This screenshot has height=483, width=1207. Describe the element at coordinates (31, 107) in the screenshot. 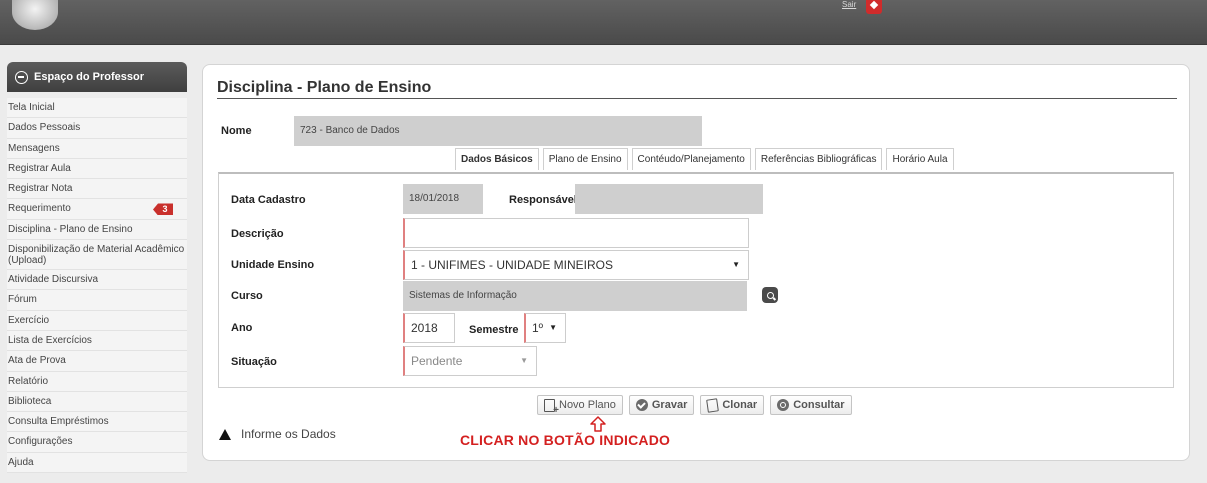

I see `sidebar-item-label: Tela Inicial` at that location.